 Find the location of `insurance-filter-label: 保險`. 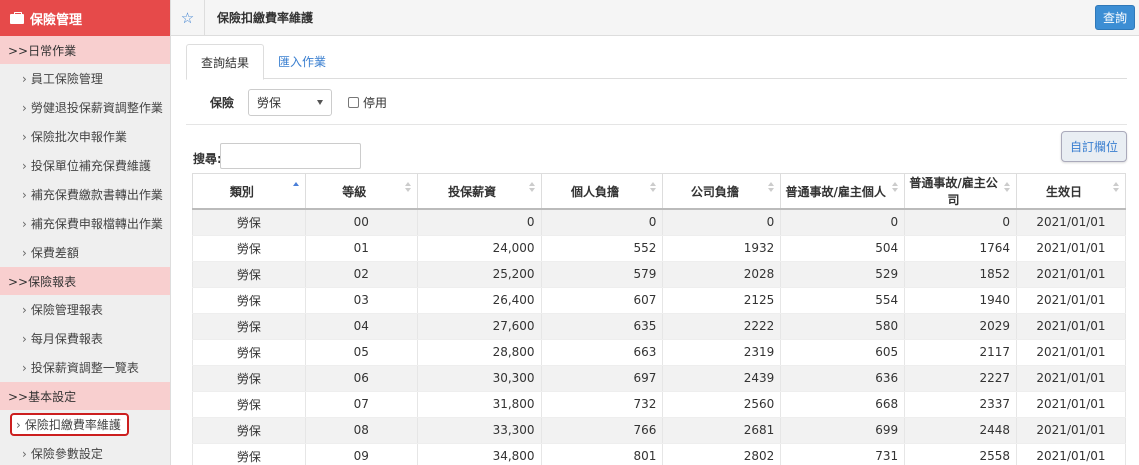

insurance-filter-label: 保險 is located at coordinates (222, 103).